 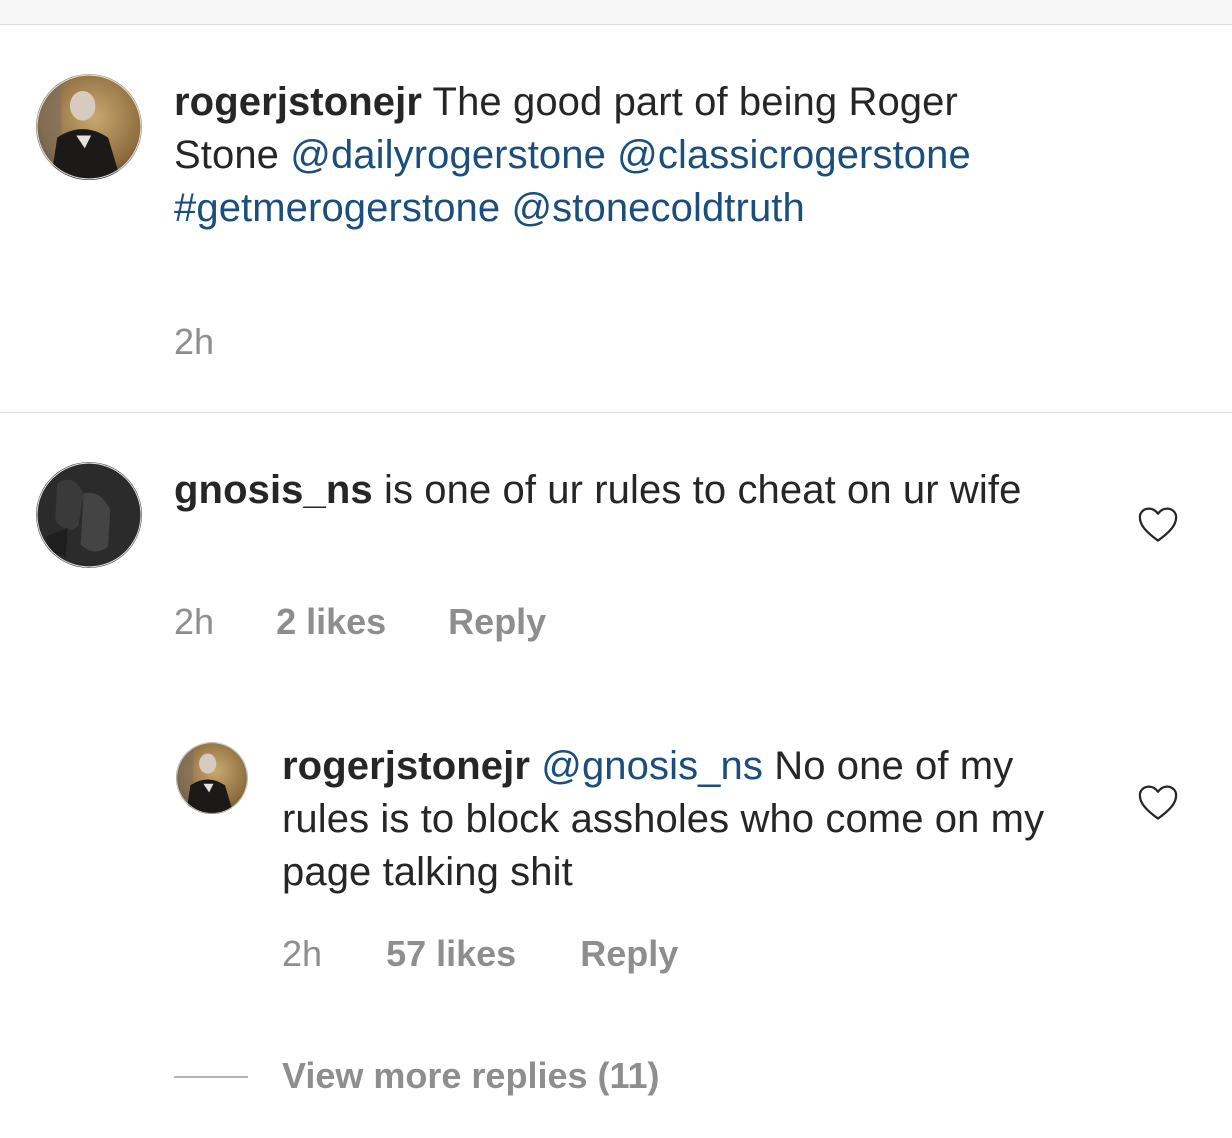 I want to click on view-more-replies-button: View more replies (11), so click(x=471, y=1076).